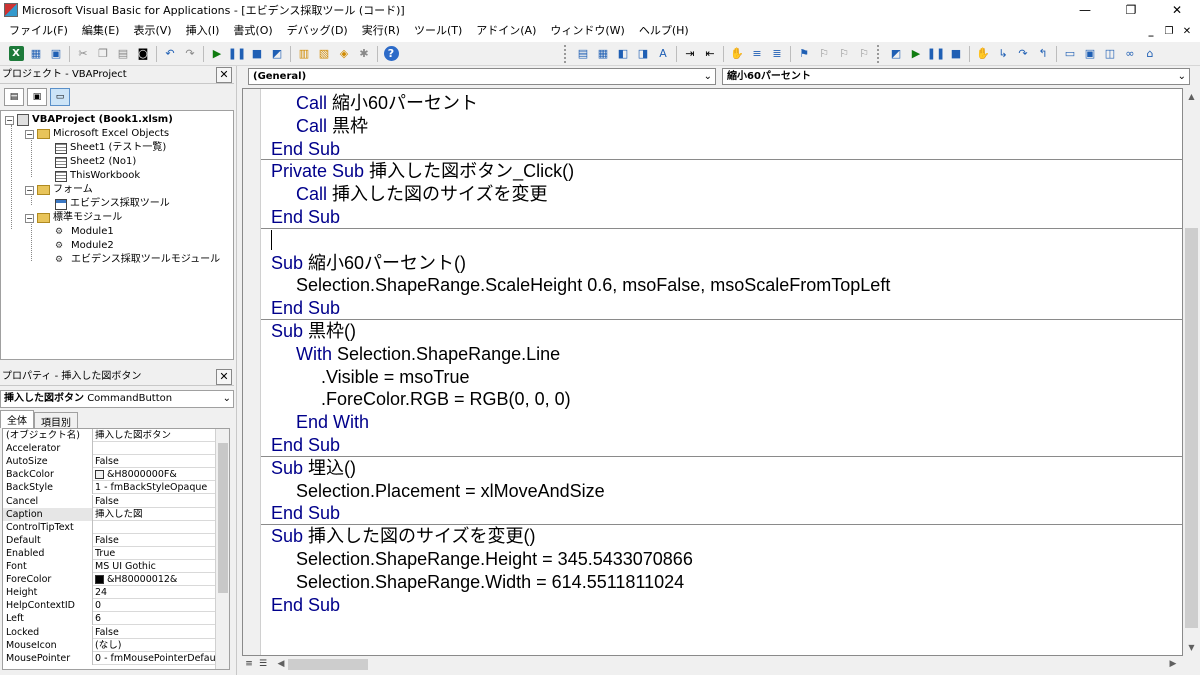  Describe the element at coordinates (956, 54) in the screenshot. I see `reset-button-2: ■` at that location.